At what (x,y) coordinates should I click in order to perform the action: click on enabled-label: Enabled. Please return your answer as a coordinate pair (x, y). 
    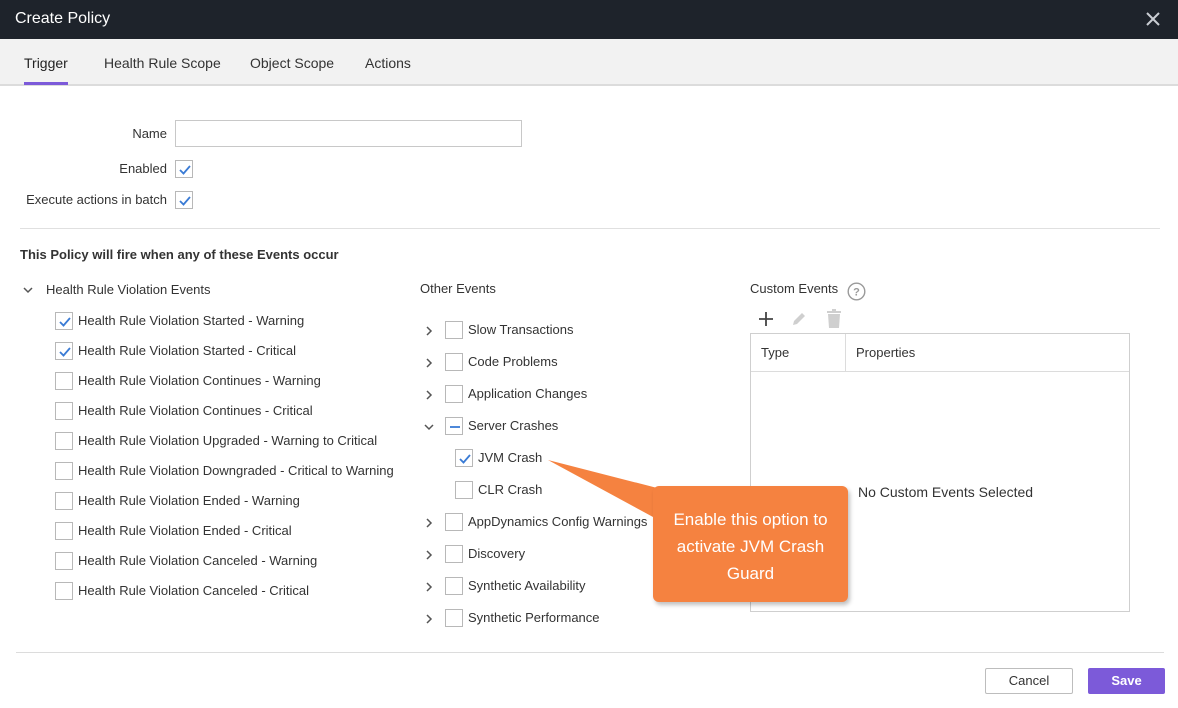
    Looking at the image, I should click on (143, 168).